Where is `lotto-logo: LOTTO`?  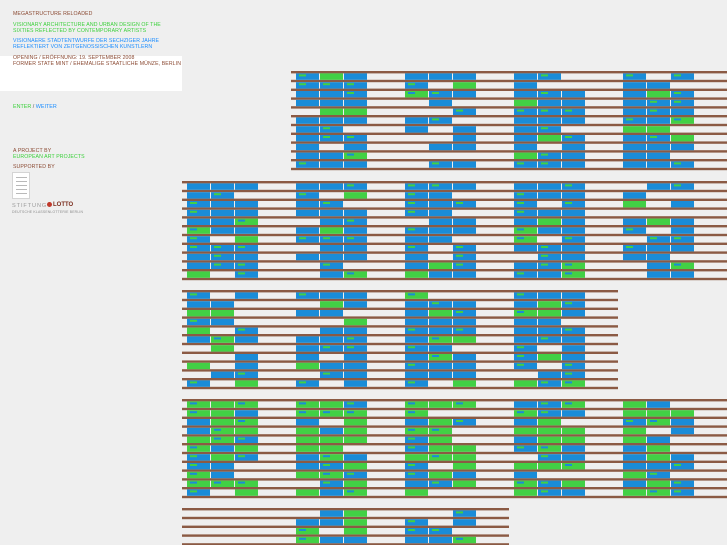 lotto-logo: LOTTO is located at coordinates (60, 205).